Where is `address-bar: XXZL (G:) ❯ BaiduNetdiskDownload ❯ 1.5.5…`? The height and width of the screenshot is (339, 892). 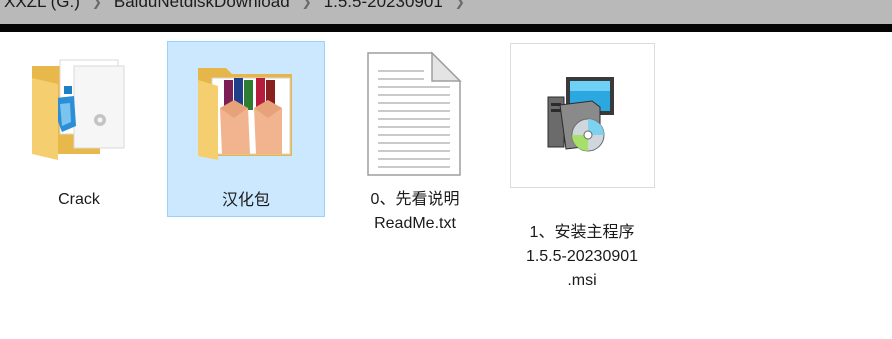
address-bar: XXZL (G:) ❯ BaiduNetdiskDownload ❯ 1.5.5… is located at coordinates (446, 12).